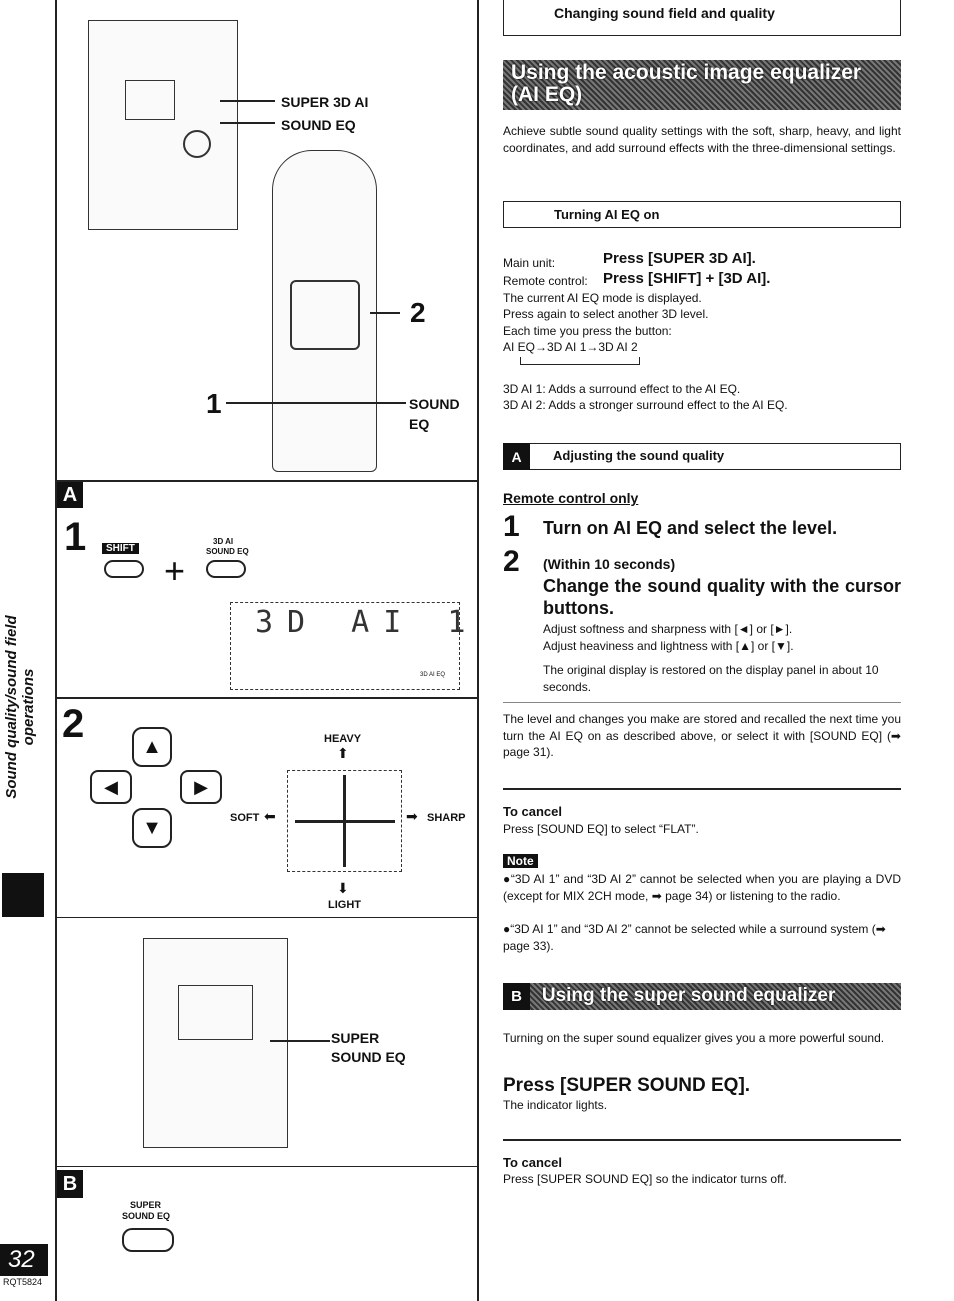 The image size is (954, 1301). I want to click on label-super-3d-ai: SUPER 3D AI, so click(325, 102).